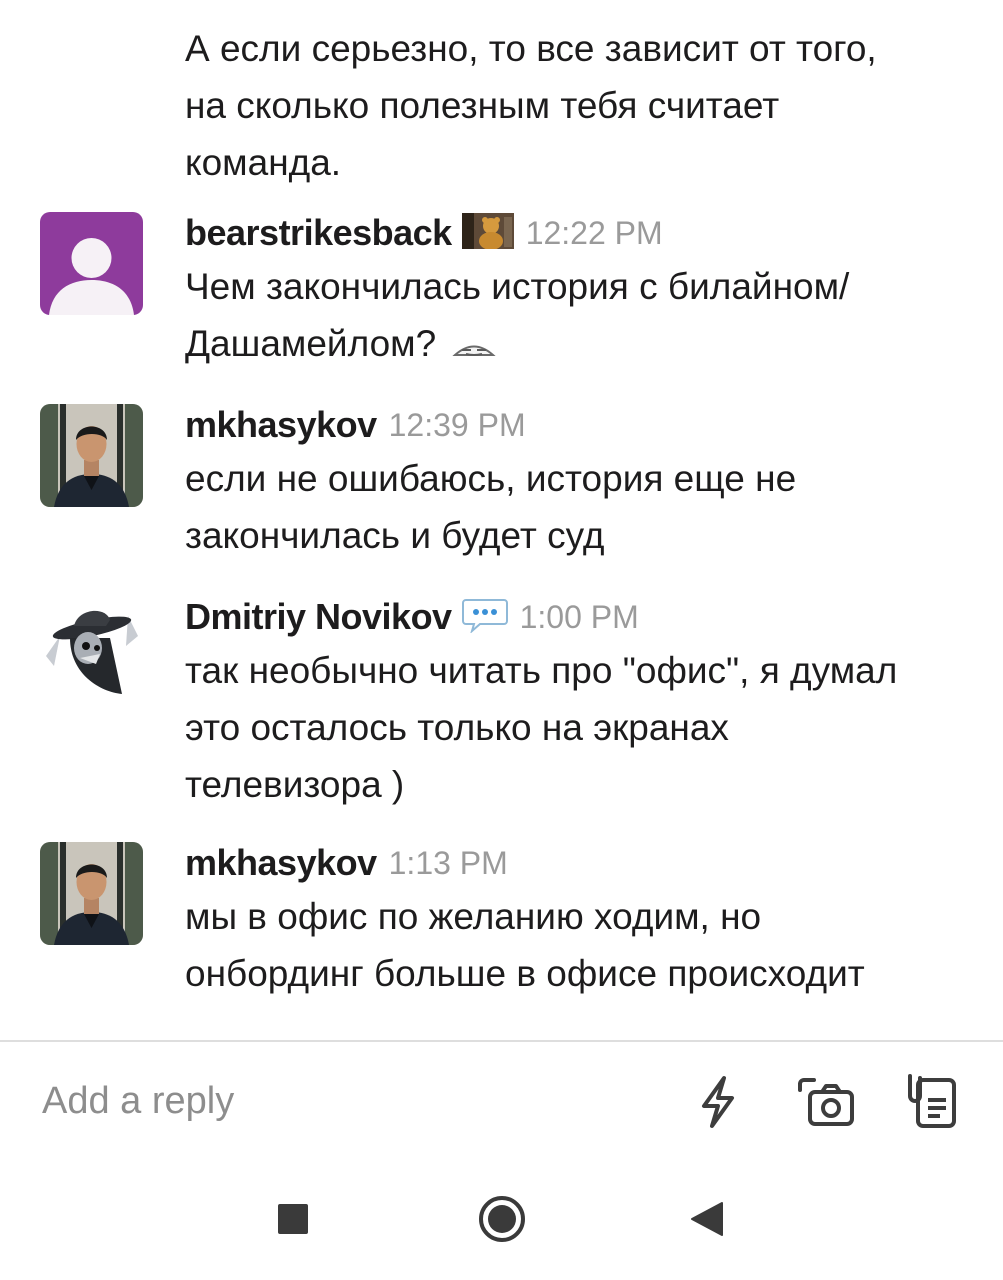 Image resolution: width=1003 pixels, height=1280 pixels. Describe the element at coordinates (594, 233) in the screenshot. I see `timestamp: 12:22 PM` at that location.